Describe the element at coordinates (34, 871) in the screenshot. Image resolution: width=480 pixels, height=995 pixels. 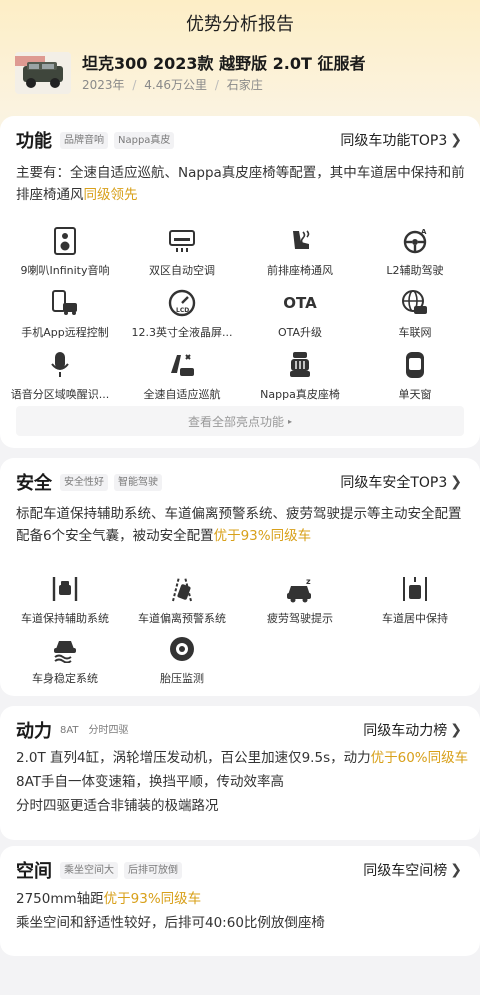
I see `space-title: 空间` at that location.